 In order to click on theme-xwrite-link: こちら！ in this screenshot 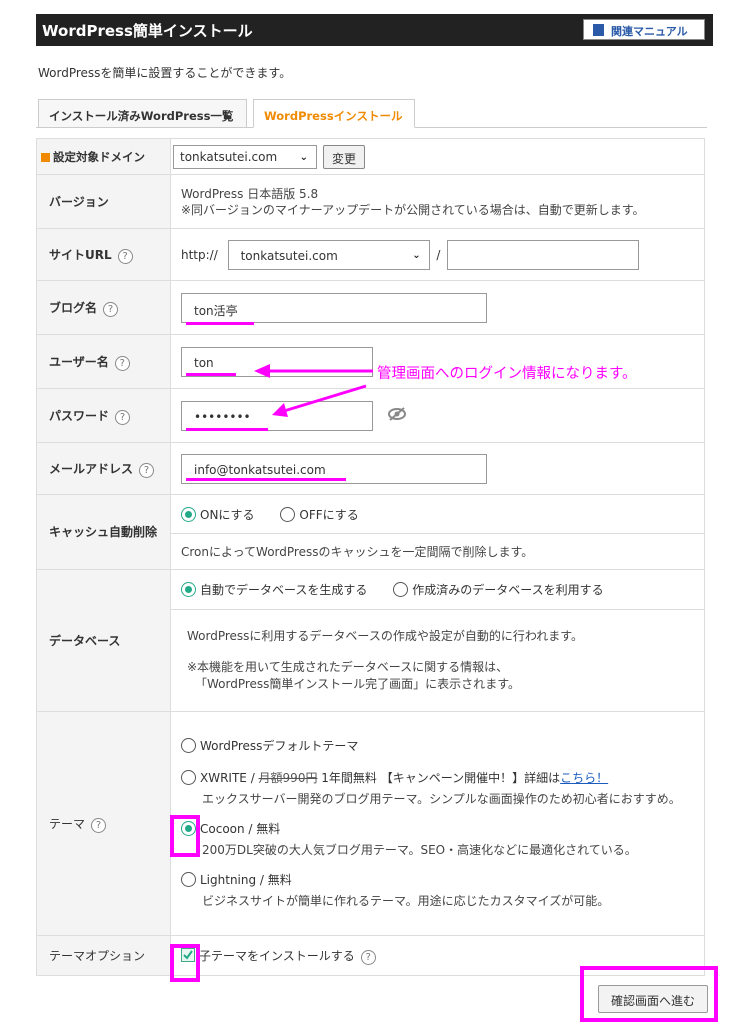, I will do `click(584, 778)`.